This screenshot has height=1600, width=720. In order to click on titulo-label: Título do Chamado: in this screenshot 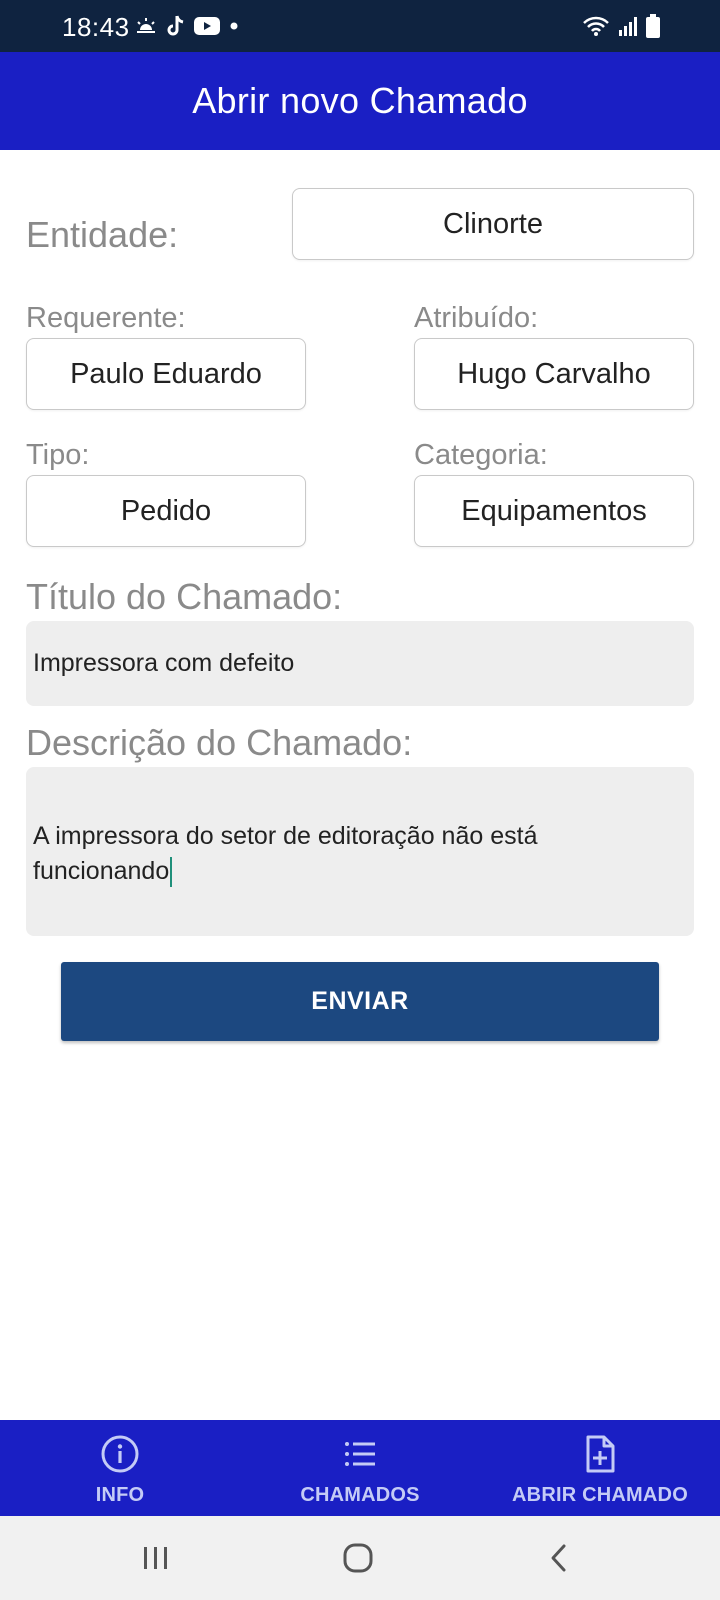, I will do `click(184, 596)`.